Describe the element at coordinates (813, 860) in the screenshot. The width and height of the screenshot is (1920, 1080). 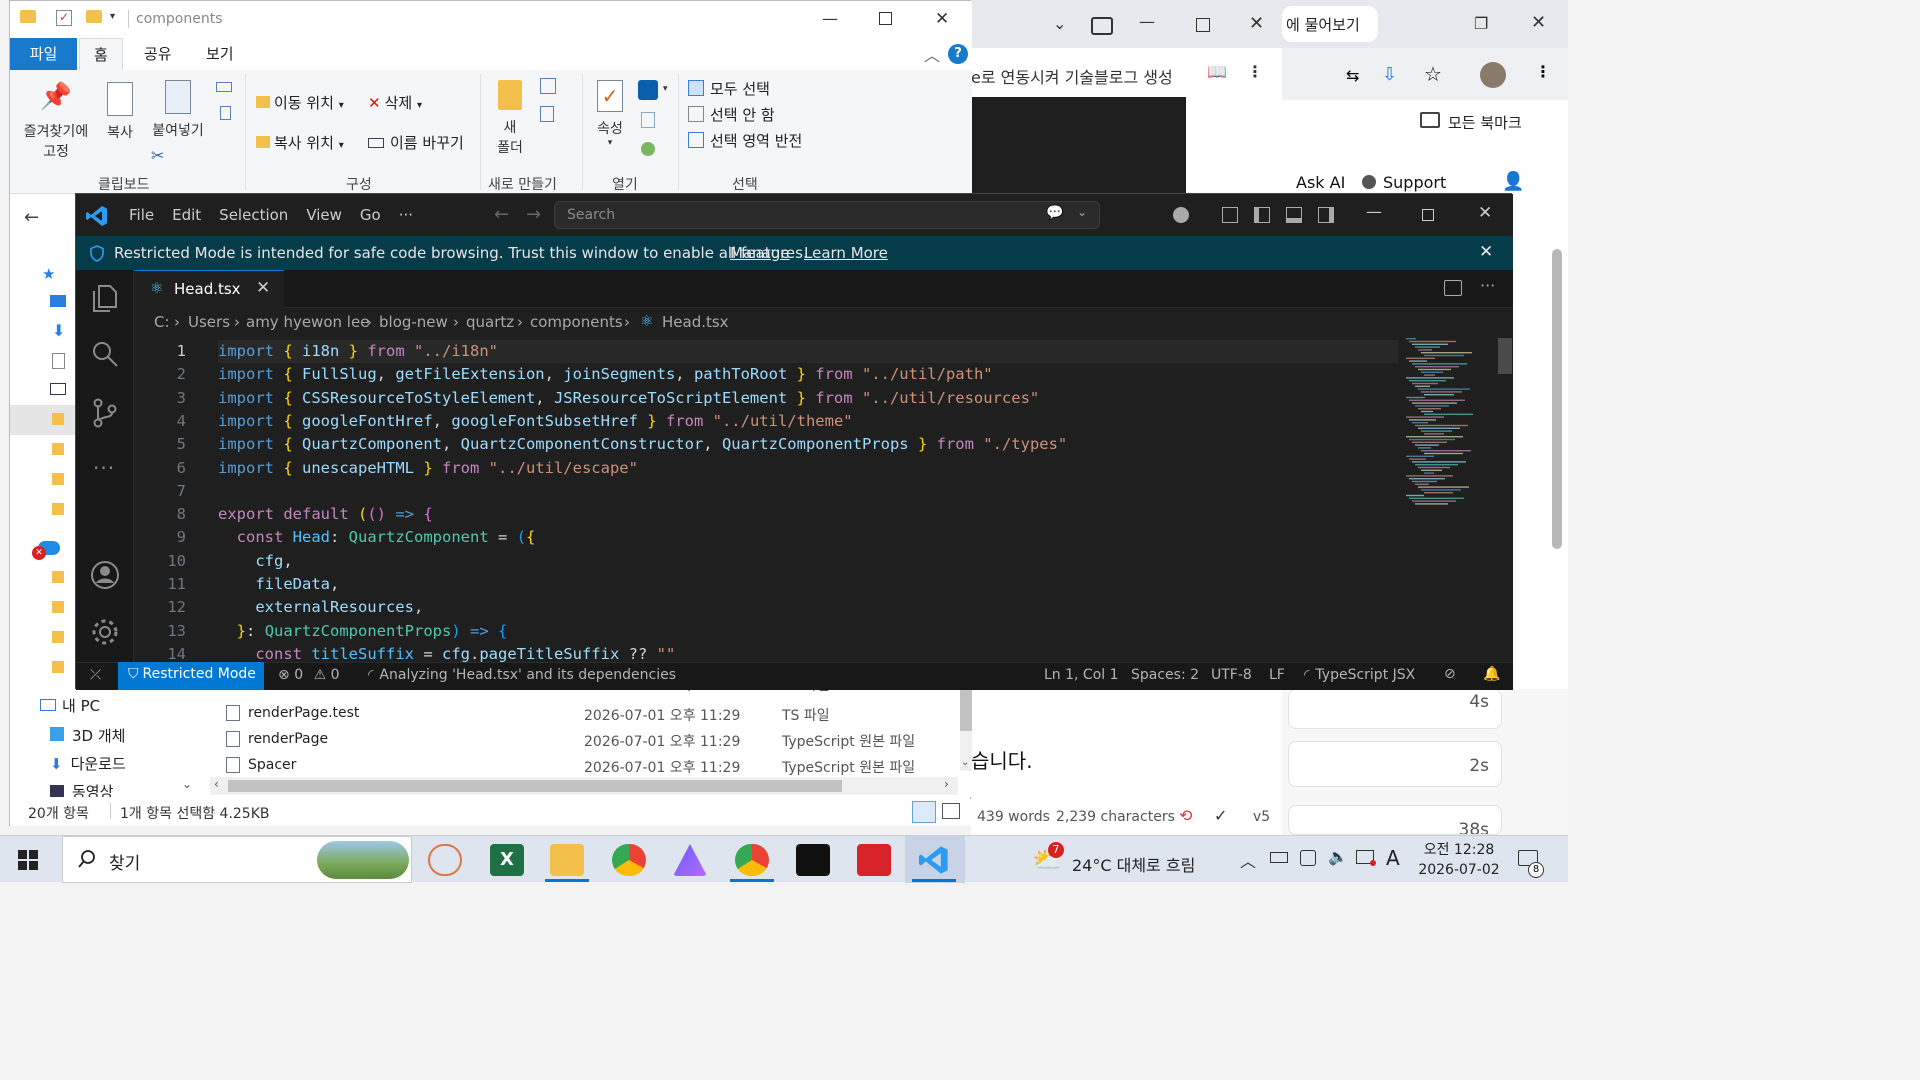
I see `terminal-icon` at that location.